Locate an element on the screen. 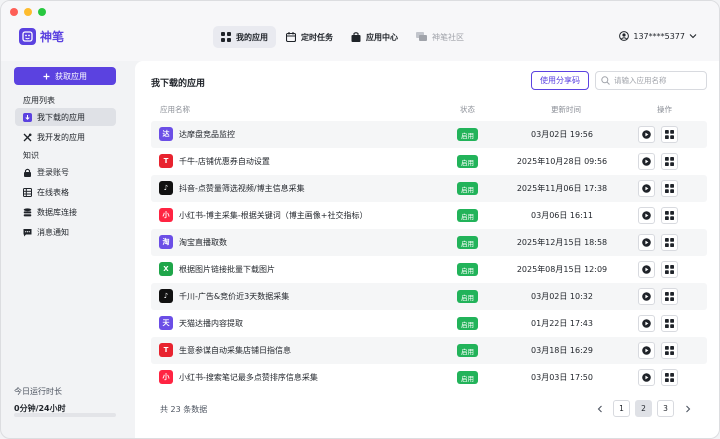  sidebar-item-label: 消息通知 is located at coordinates (53, 232).